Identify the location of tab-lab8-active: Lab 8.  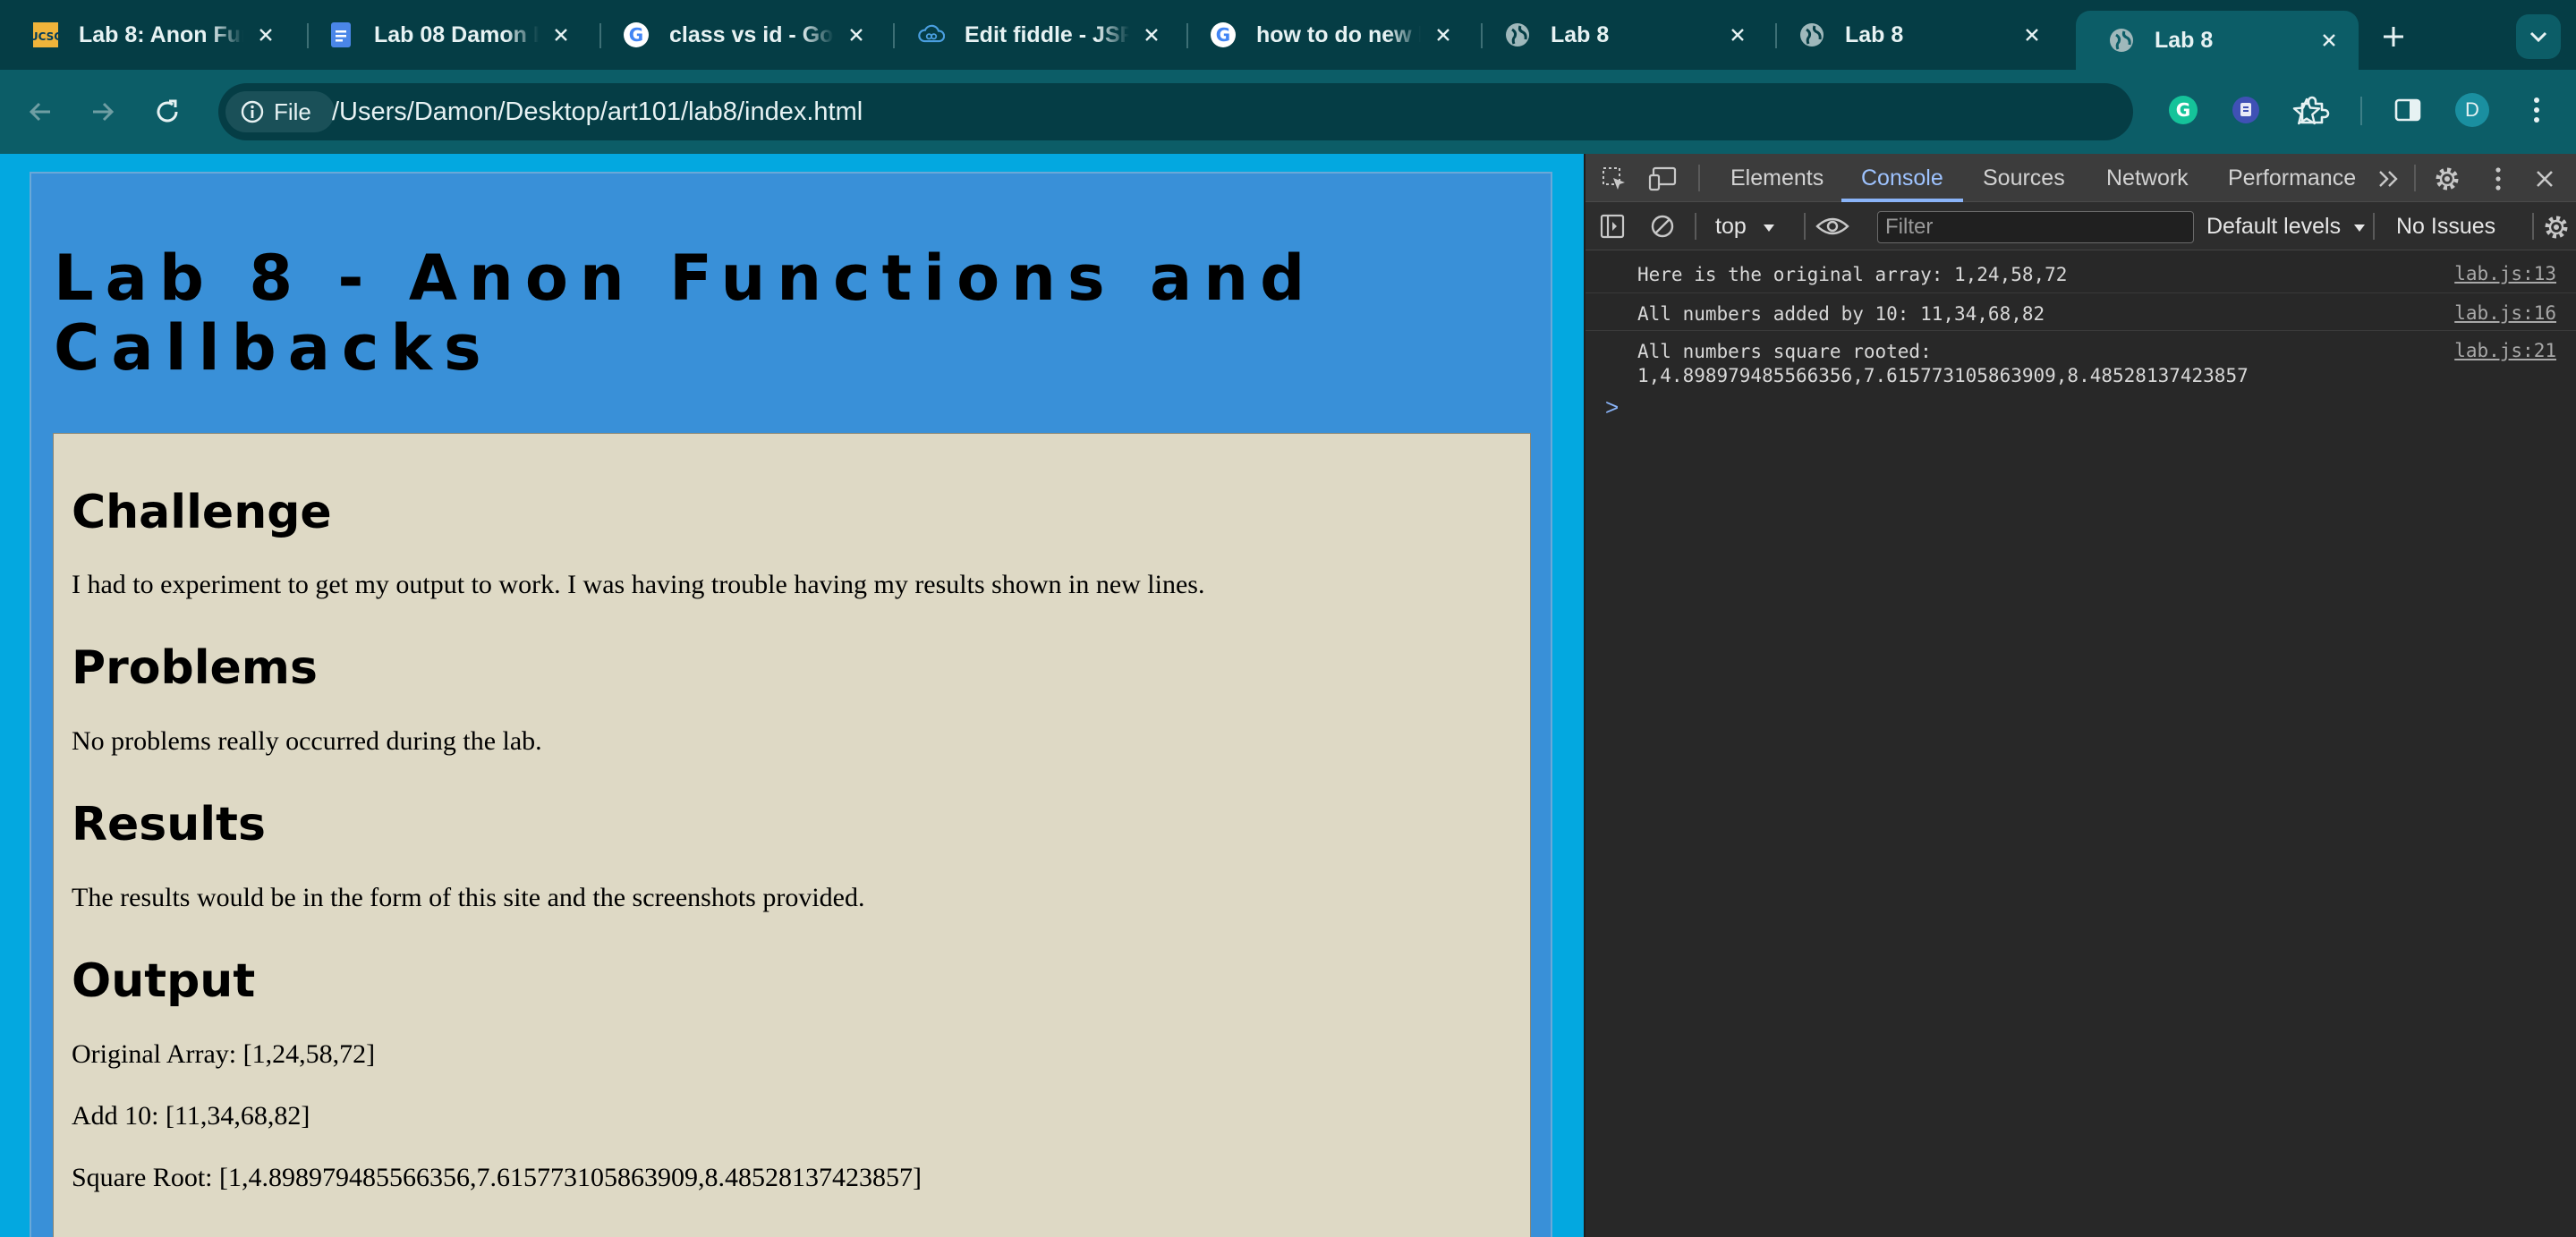
(2217, 40).